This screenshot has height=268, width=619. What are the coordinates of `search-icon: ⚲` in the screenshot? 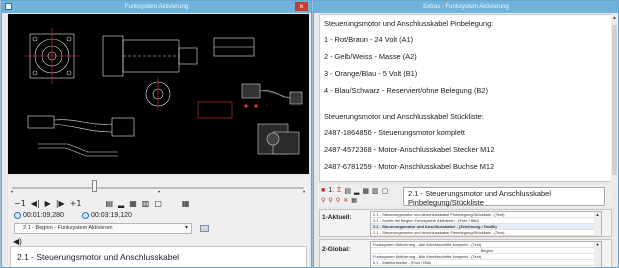 It's located at (323, 200).